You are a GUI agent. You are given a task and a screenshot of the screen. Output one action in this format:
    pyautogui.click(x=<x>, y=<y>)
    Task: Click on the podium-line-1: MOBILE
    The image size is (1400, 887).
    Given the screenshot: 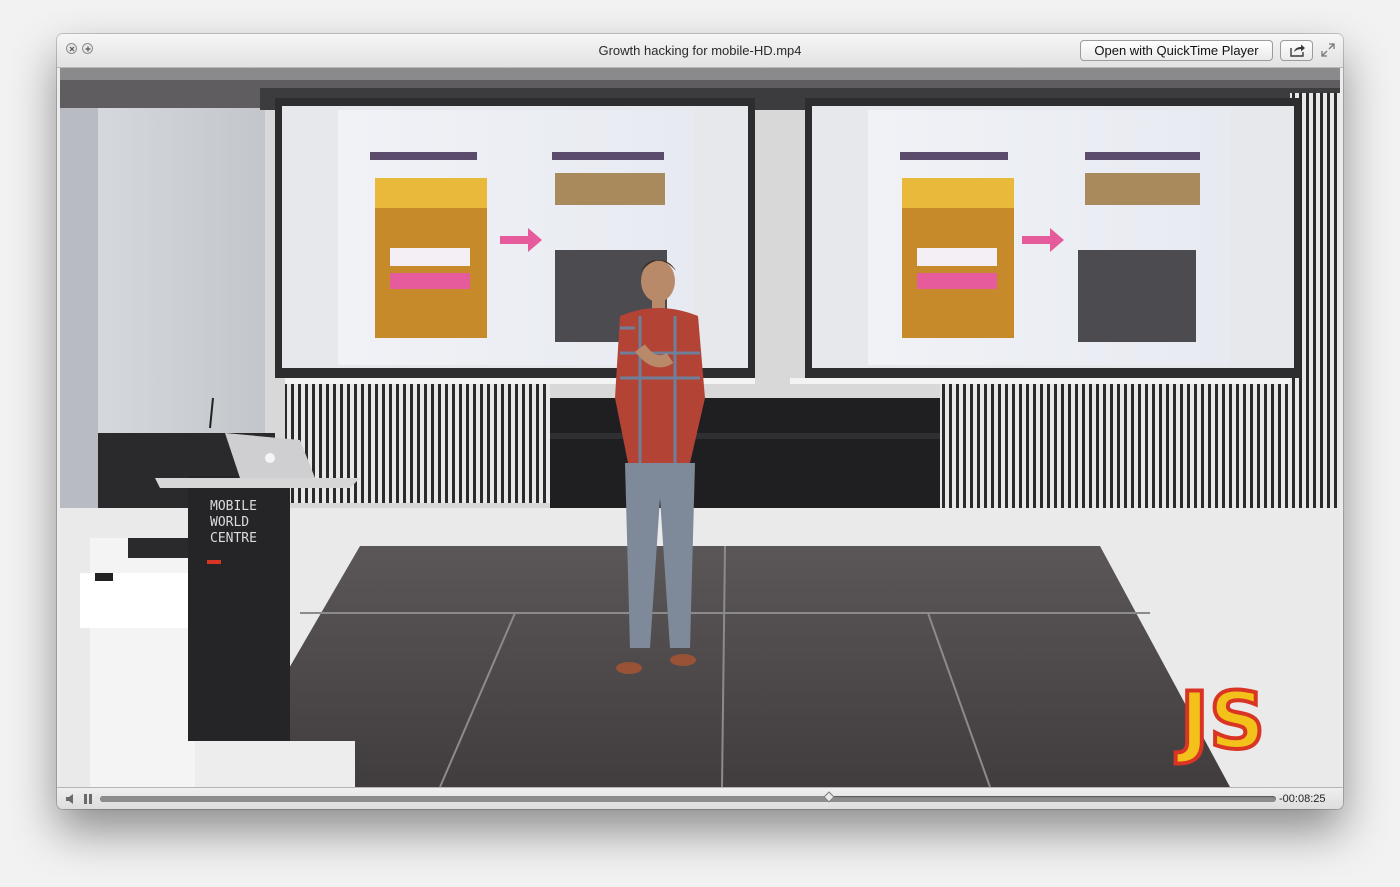 What is the action you would take?
    pyautogui.click(x=233, y=506)
    